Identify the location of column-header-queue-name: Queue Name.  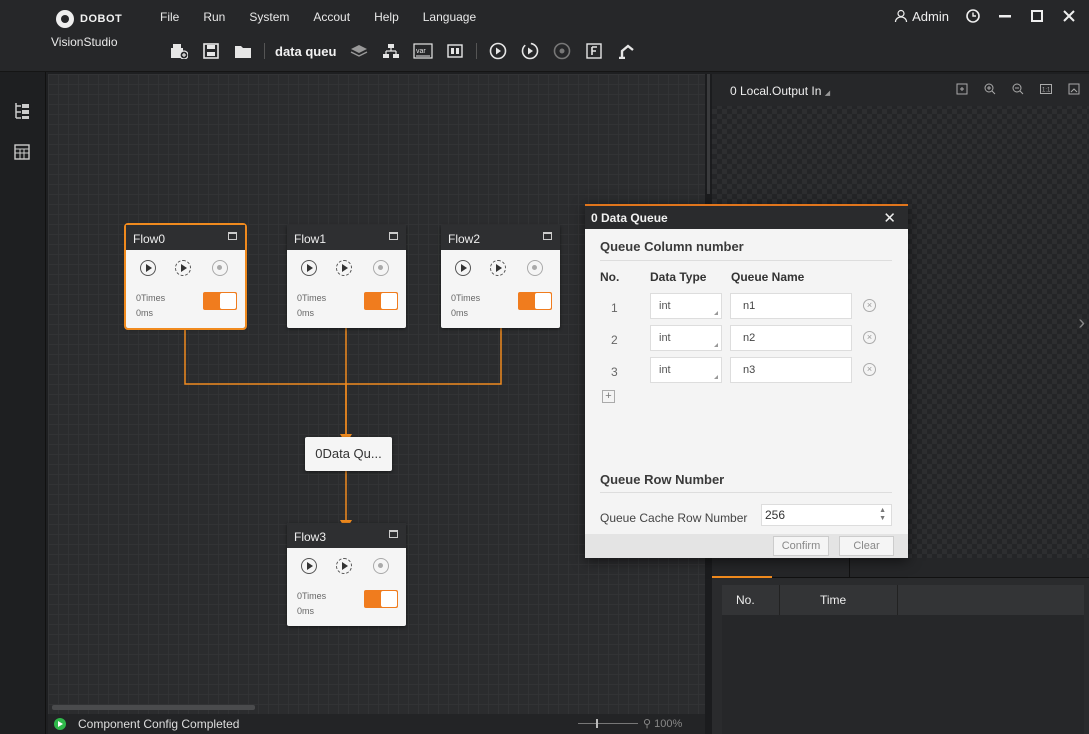
(768, 277).